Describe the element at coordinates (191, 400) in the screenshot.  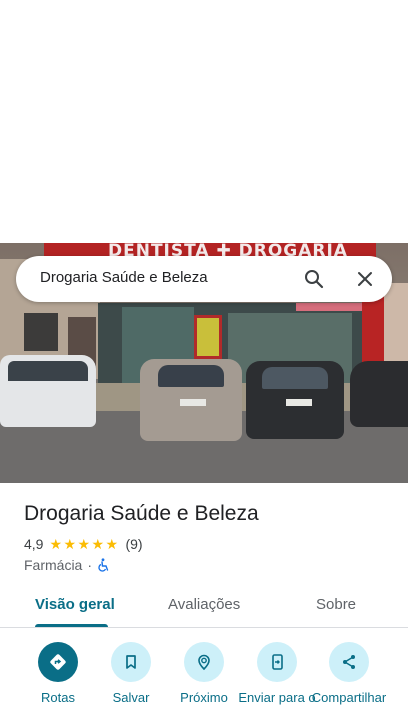
I see `gold-car` at that location.